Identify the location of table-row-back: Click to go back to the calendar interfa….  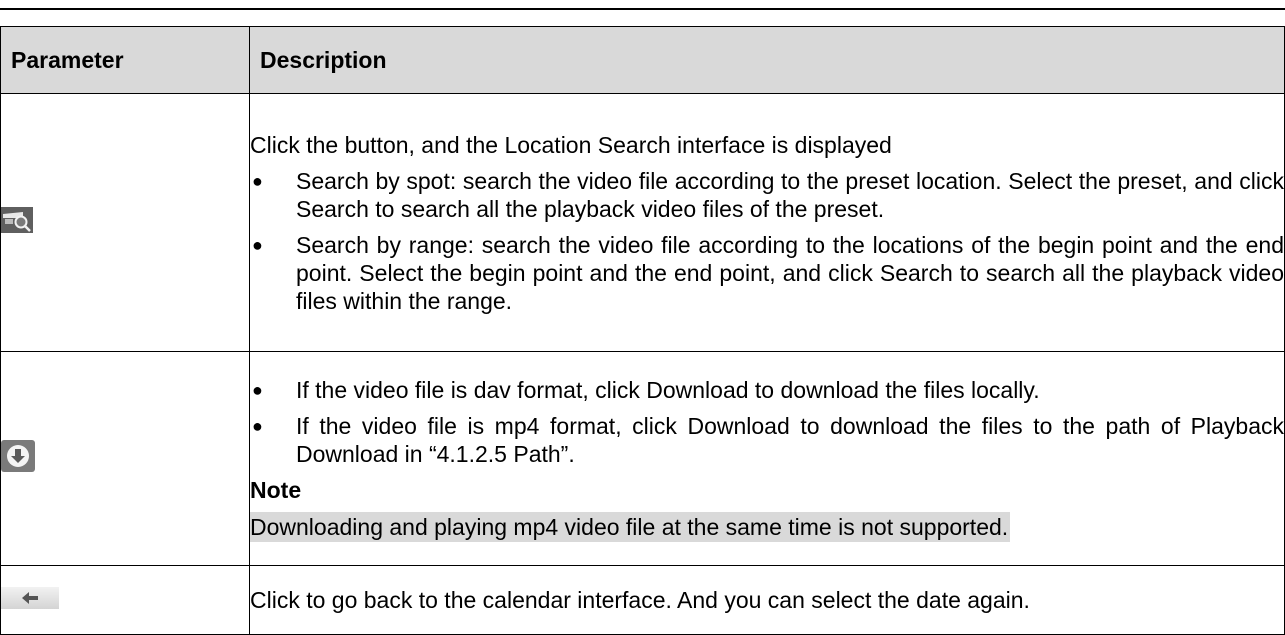
(642, 600).